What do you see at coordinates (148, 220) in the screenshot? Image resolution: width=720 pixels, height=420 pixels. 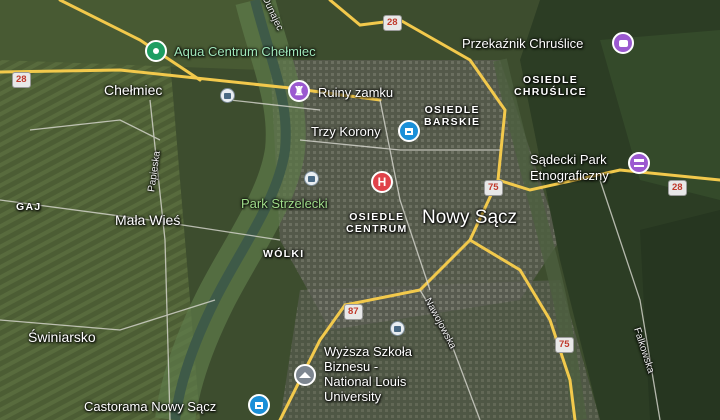 I see `place-label-mala-wies: Mała Wieś` at bounding box center [148, 220].